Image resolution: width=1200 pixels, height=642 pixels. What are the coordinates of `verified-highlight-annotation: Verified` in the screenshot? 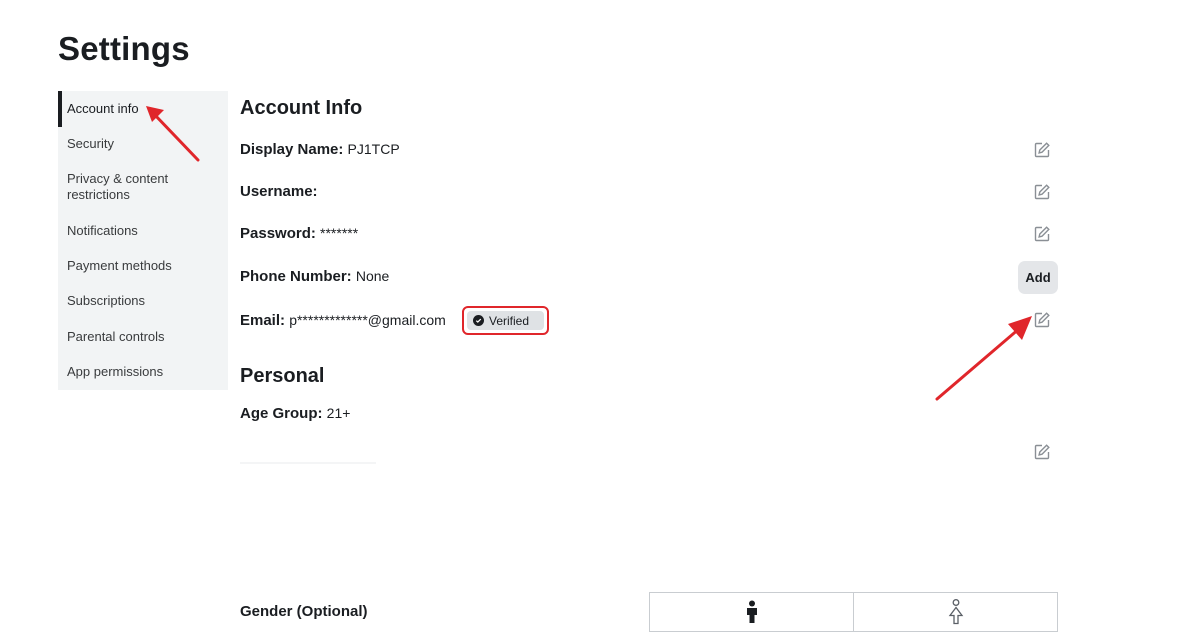 It's located at (505, 320).